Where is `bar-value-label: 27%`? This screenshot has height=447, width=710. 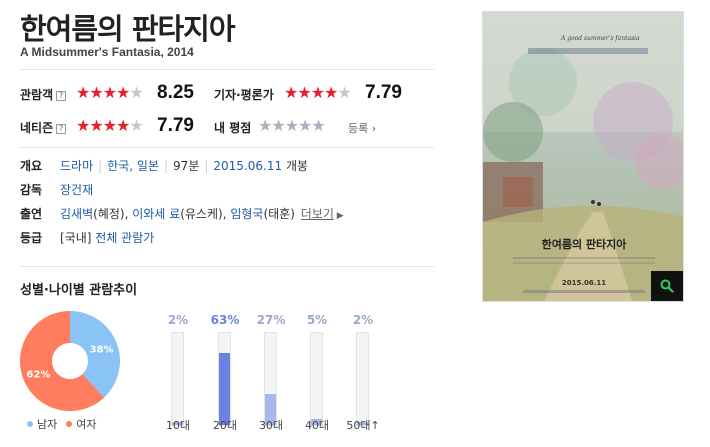 bar-value-label: 27% is located at coordinates (271, 320).